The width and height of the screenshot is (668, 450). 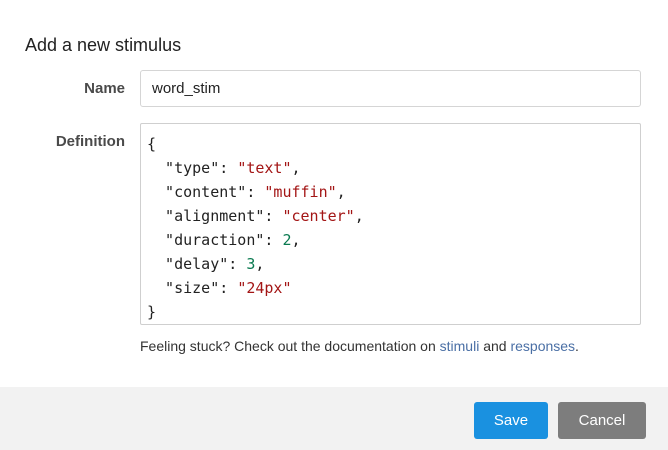 I want to click on code-plain-token: "alignment":, so click(x=215, y=216).